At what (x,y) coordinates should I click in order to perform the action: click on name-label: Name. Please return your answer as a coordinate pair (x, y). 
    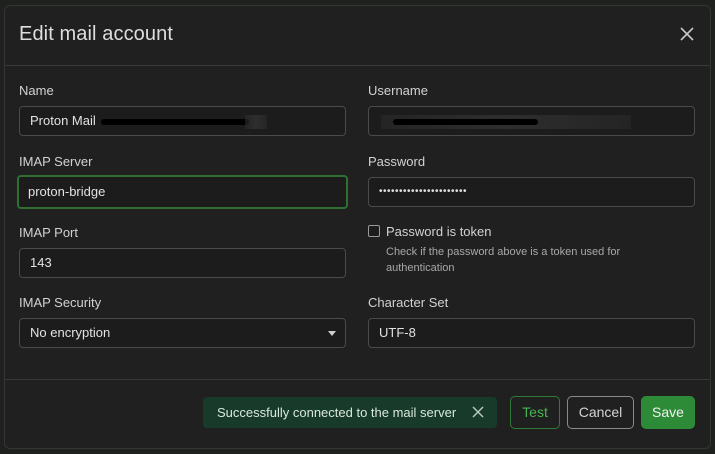
    Looking at the image, I should click on (36, 90).